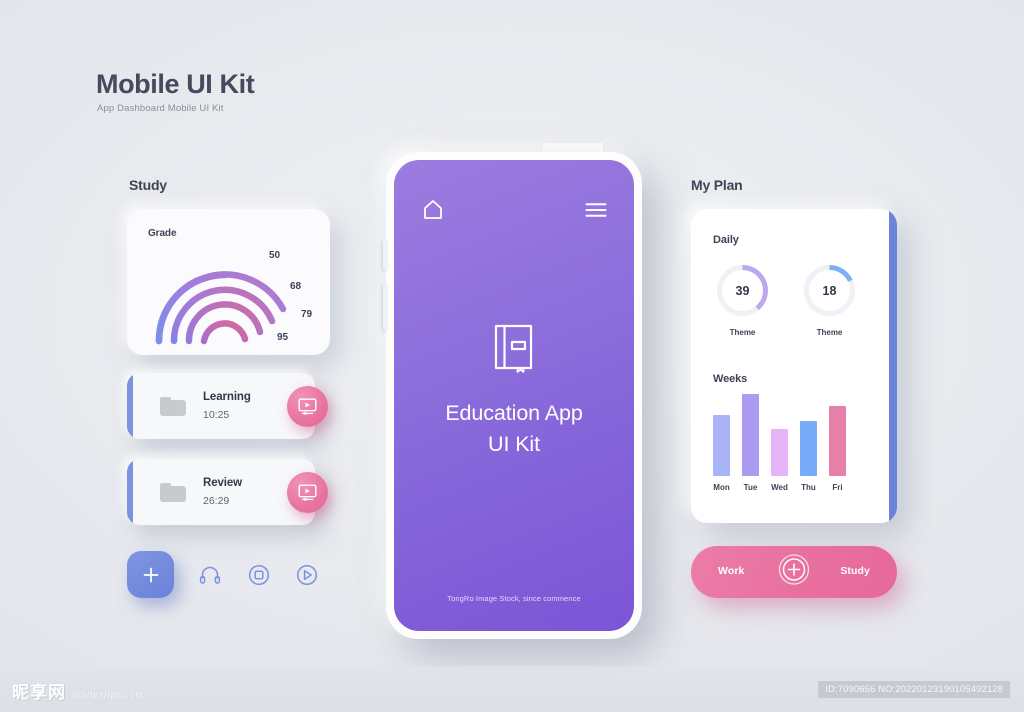  Describe the element at coordinates (275, 255) in the screenshot. I see `grade-value-0: 50` at that location.